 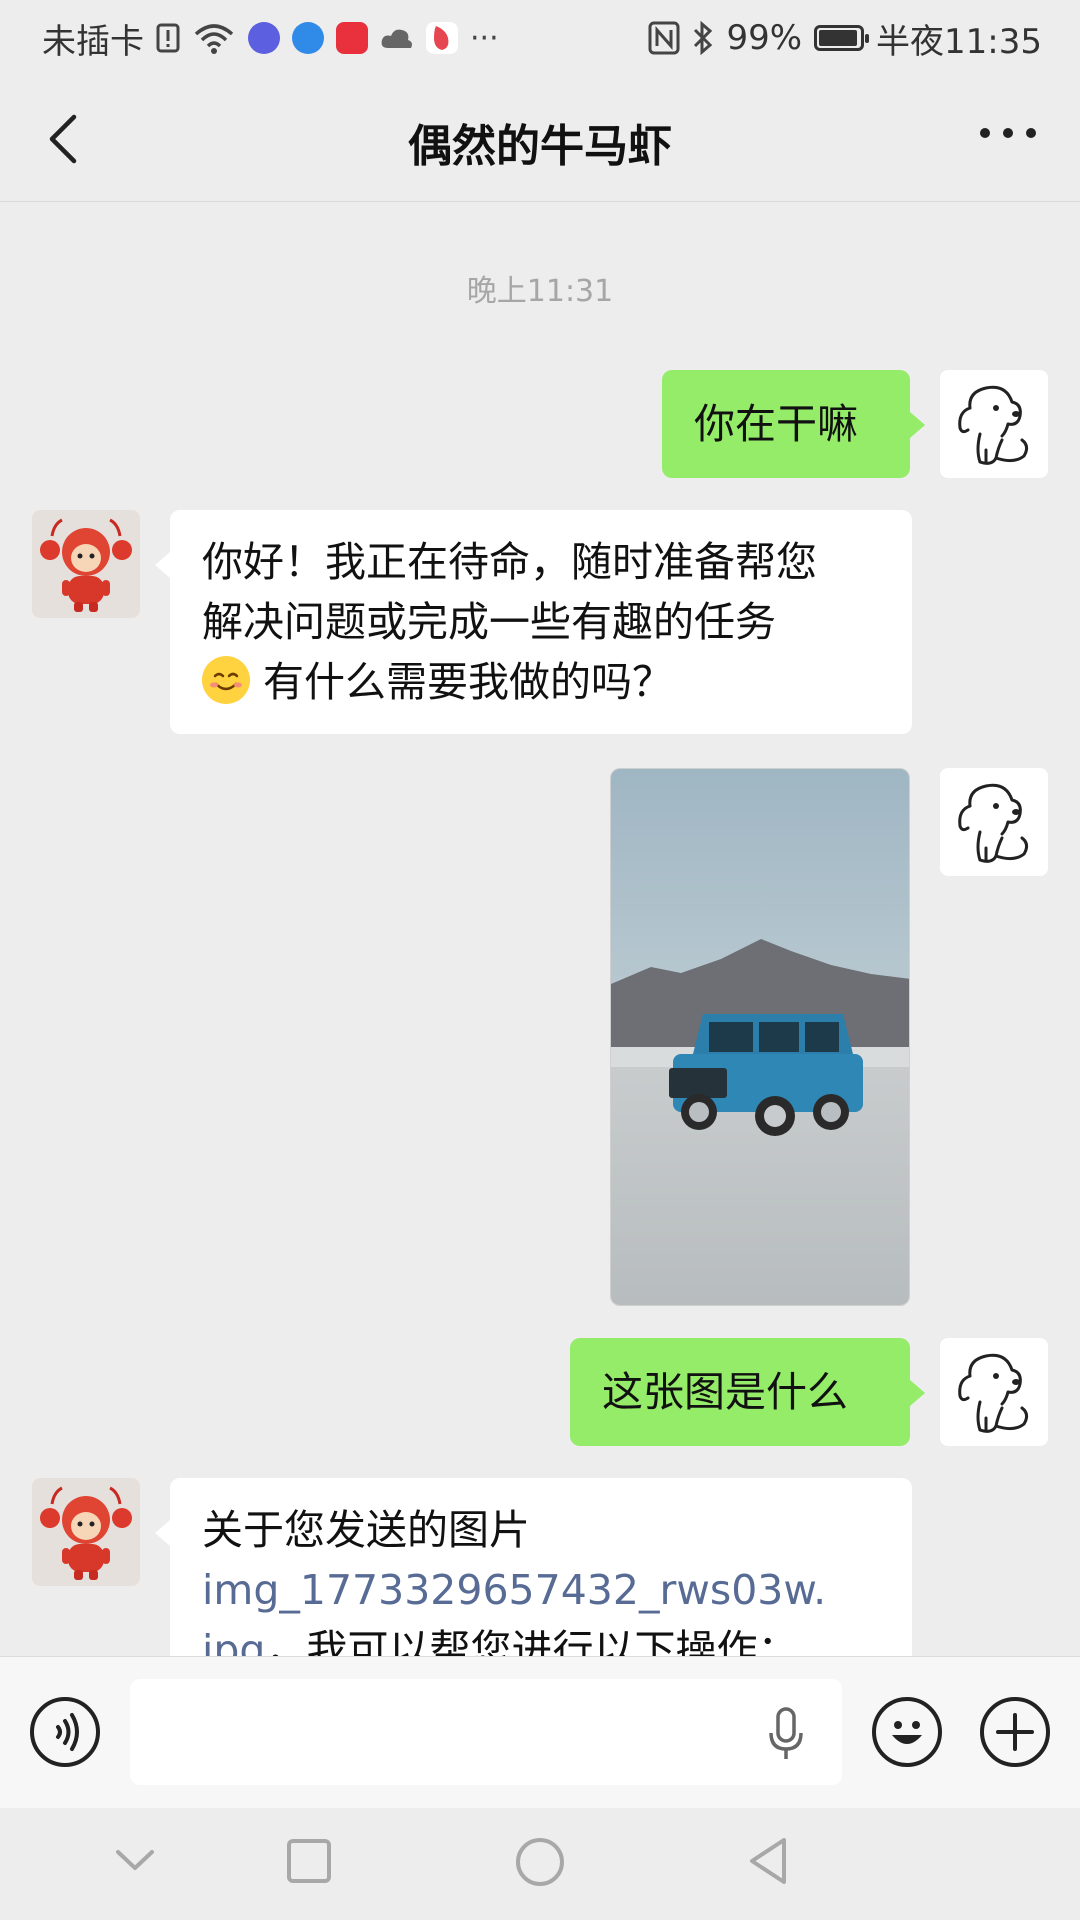 What do you see at coordinates (842, 38) in the screenshot?
I see `battery-icon` at bounding box center [842, 38].